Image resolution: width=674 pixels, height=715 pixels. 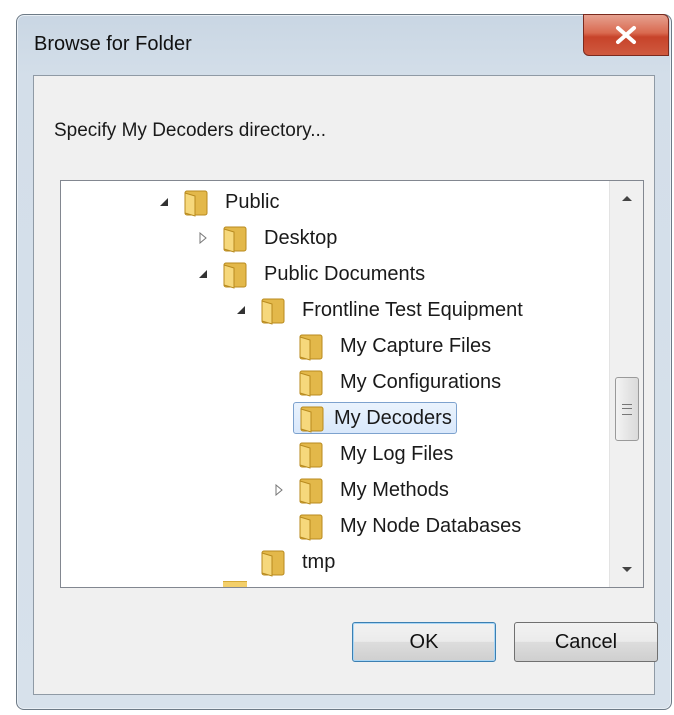 I want to click on cancel-button: Cancel, so click(x=586, y=642).